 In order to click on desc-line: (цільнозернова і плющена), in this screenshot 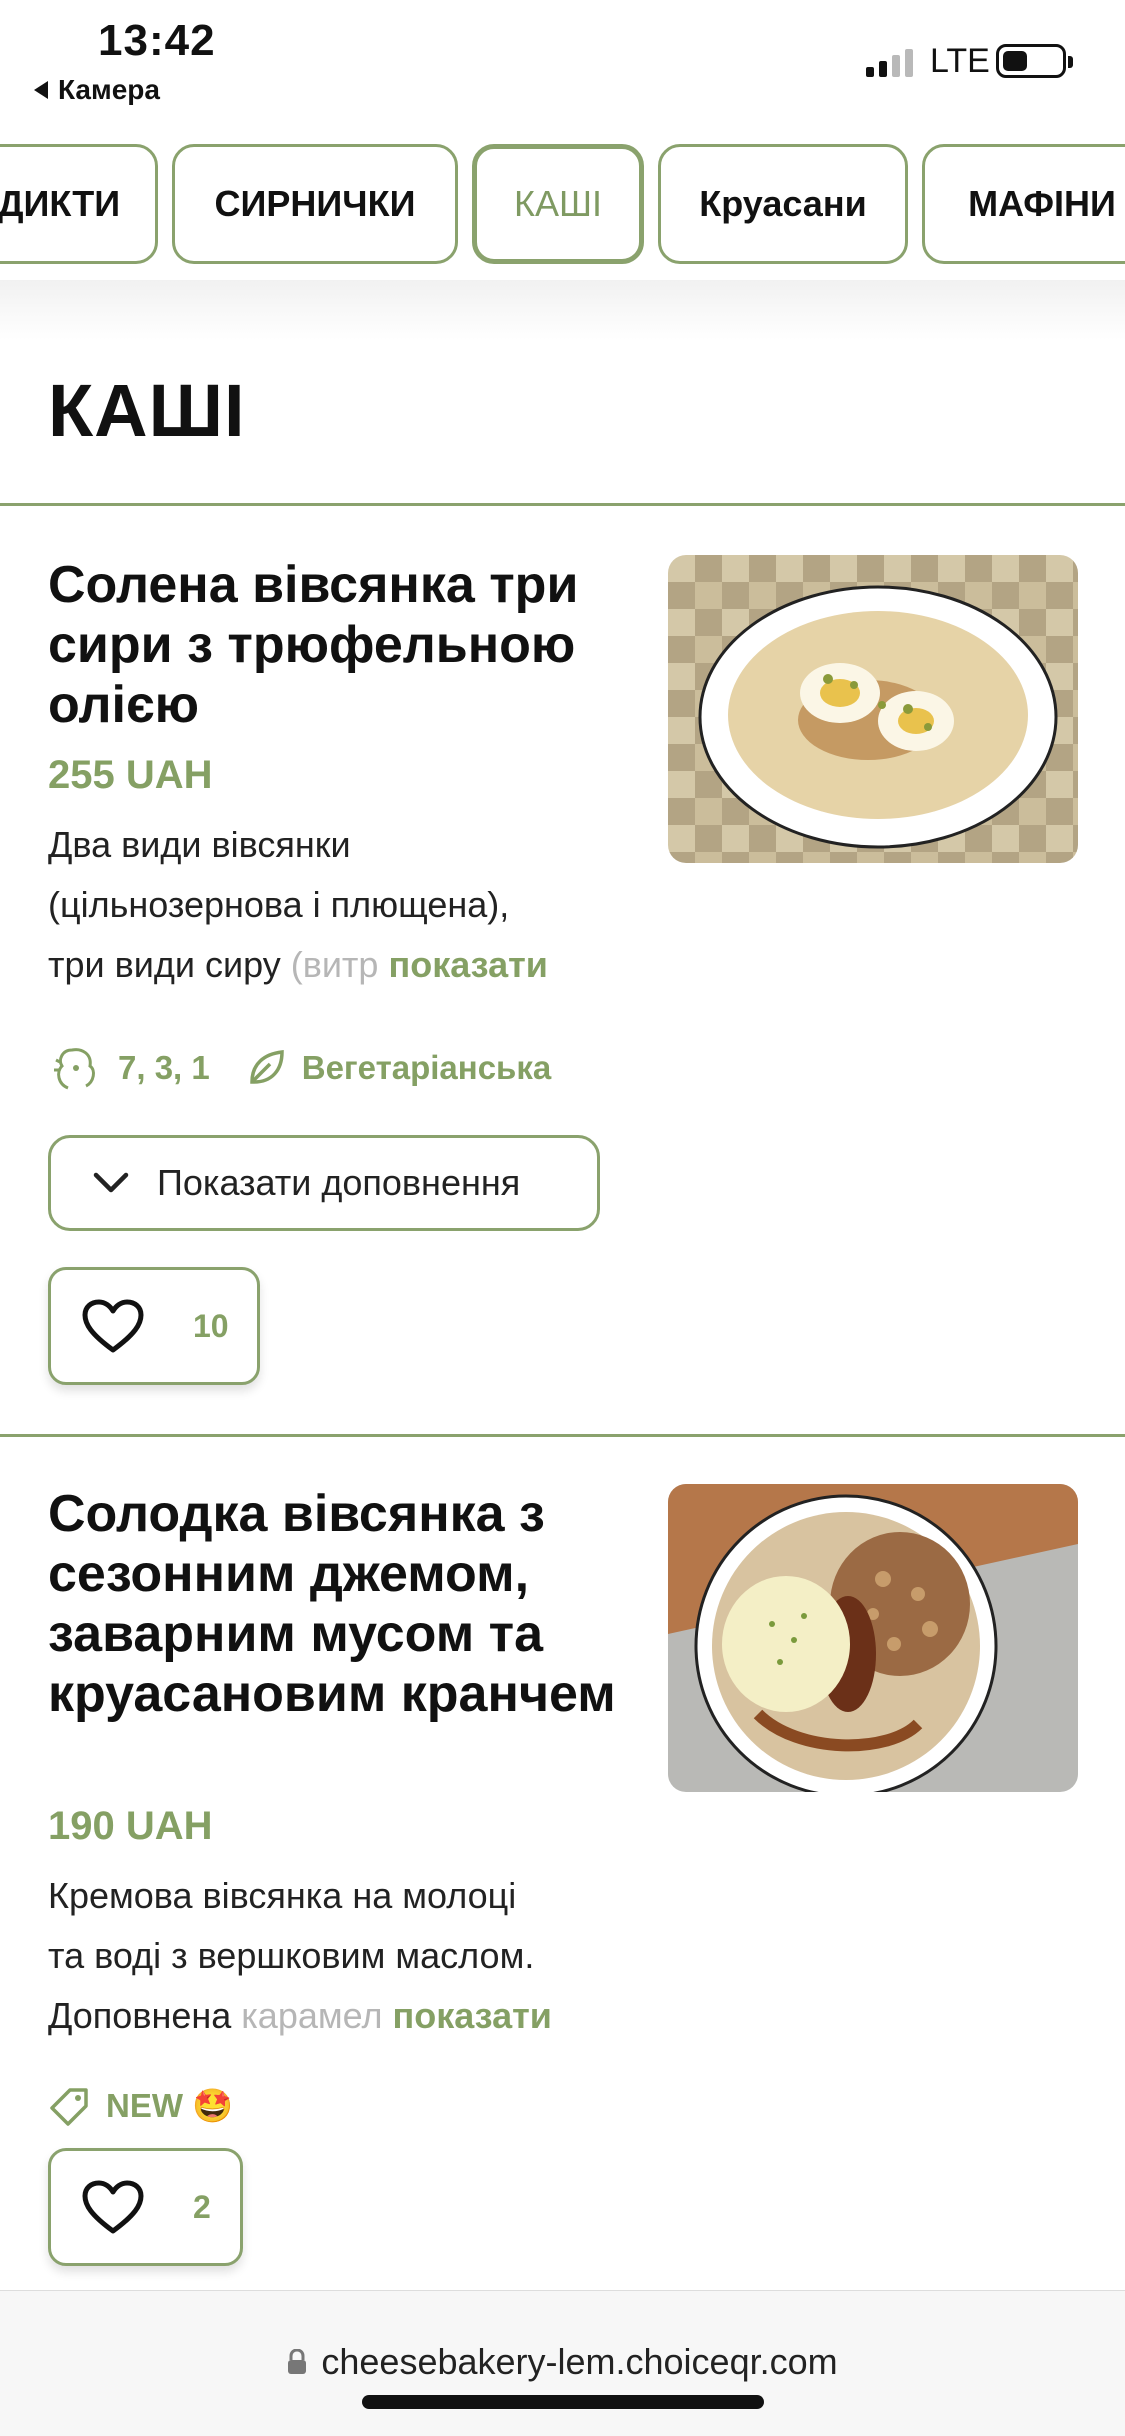, I will do `click(279, 904)`.